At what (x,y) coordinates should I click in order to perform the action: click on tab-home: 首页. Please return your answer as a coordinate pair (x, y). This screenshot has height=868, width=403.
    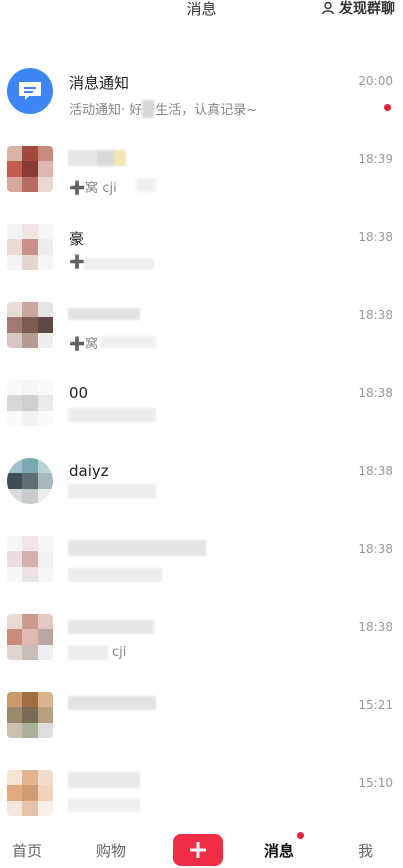
    Looking at the image, I should click on (27, 850).